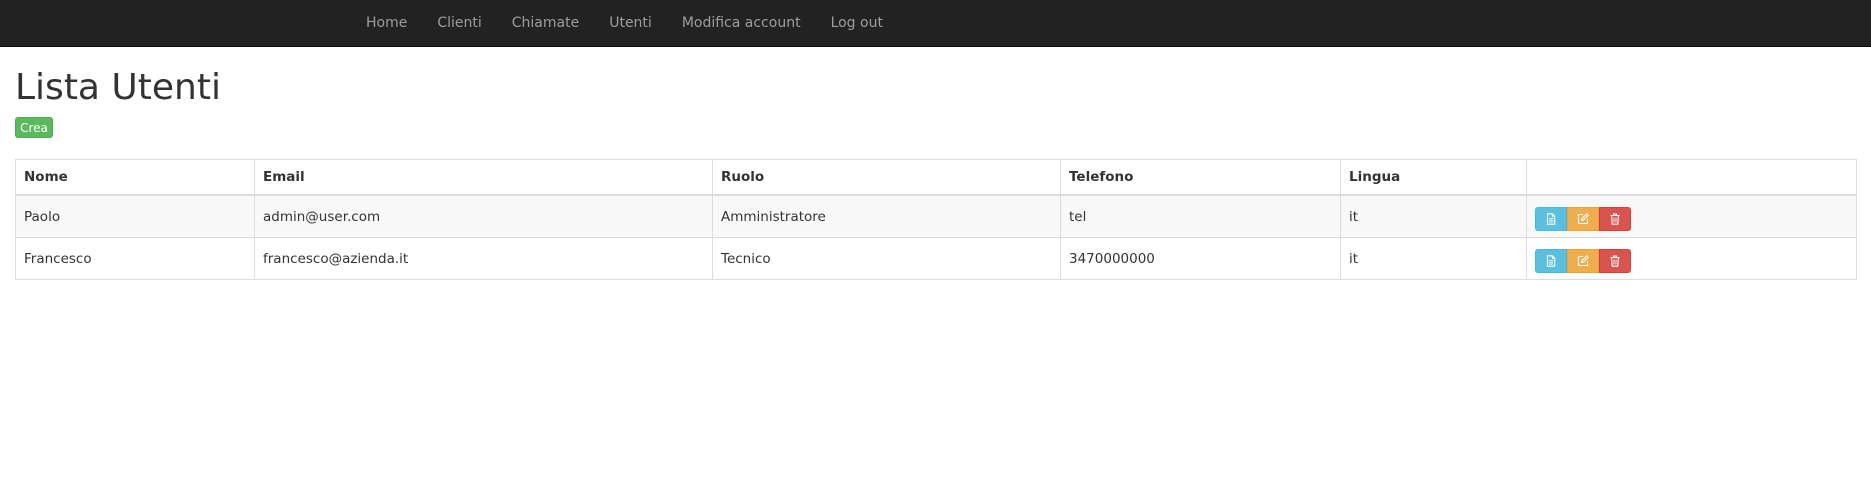  Describe the element at coordinates (886, 258) in the screenshot. I see `cell-ruolo: Tecnico` at that location.